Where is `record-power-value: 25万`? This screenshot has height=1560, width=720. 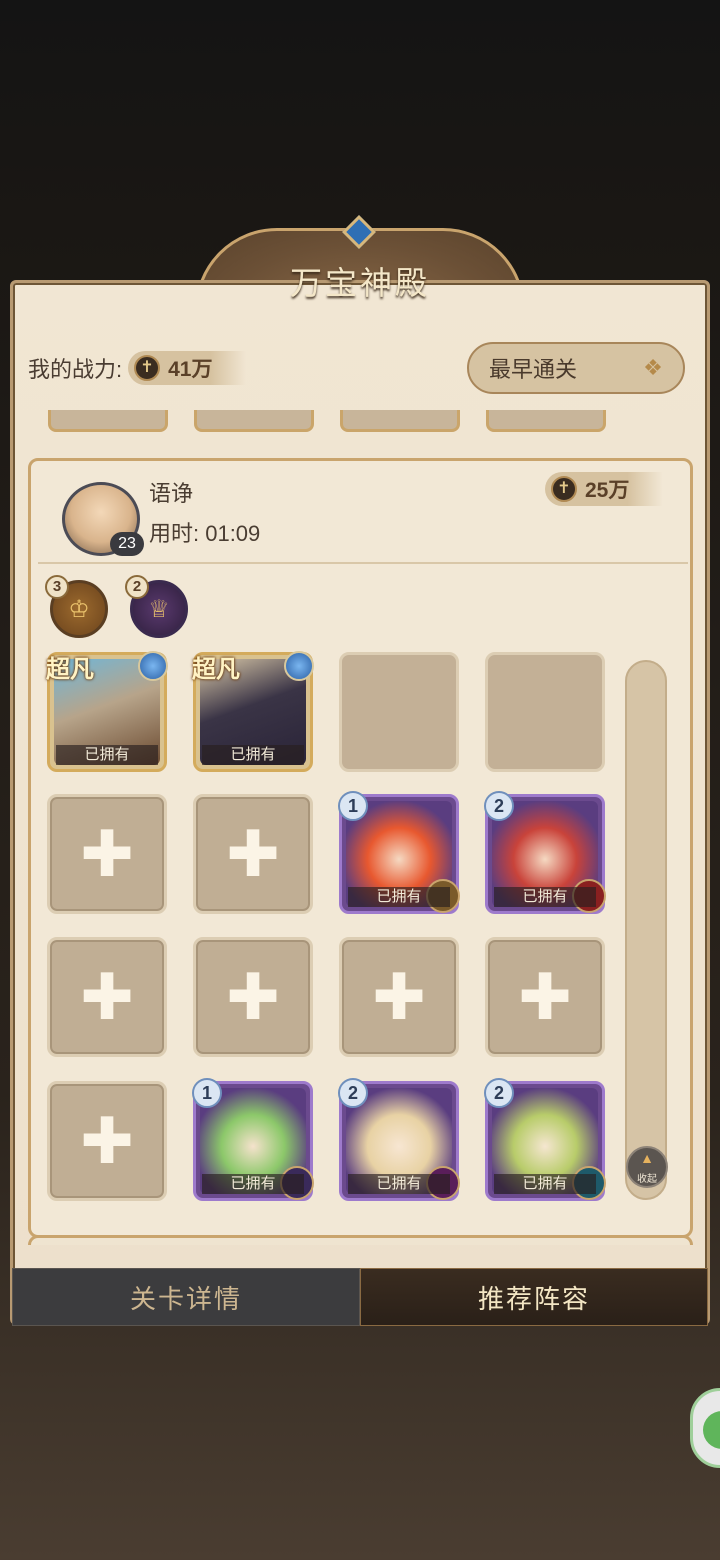
record-power-value: 25万 is located at coordinates (607, 490).